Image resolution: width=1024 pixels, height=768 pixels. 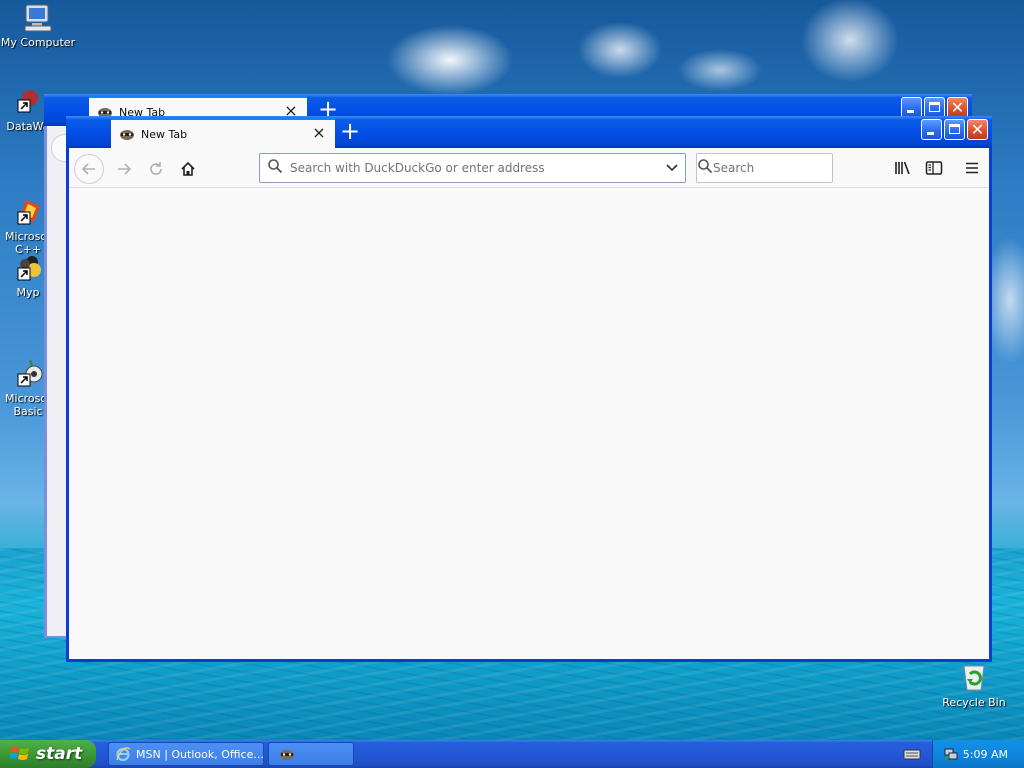 I want to click on tab-new-tab: New Tab ×, so click(x=223, y=133).